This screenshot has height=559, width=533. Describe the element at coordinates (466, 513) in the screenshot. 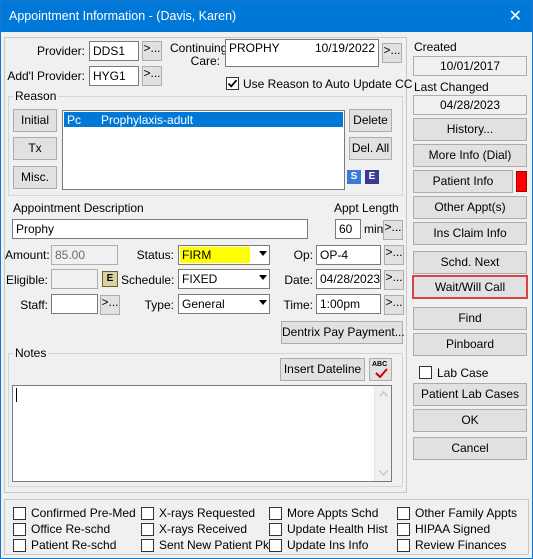

I see `flag-checkbox-label: Other Family Appts` at that location.